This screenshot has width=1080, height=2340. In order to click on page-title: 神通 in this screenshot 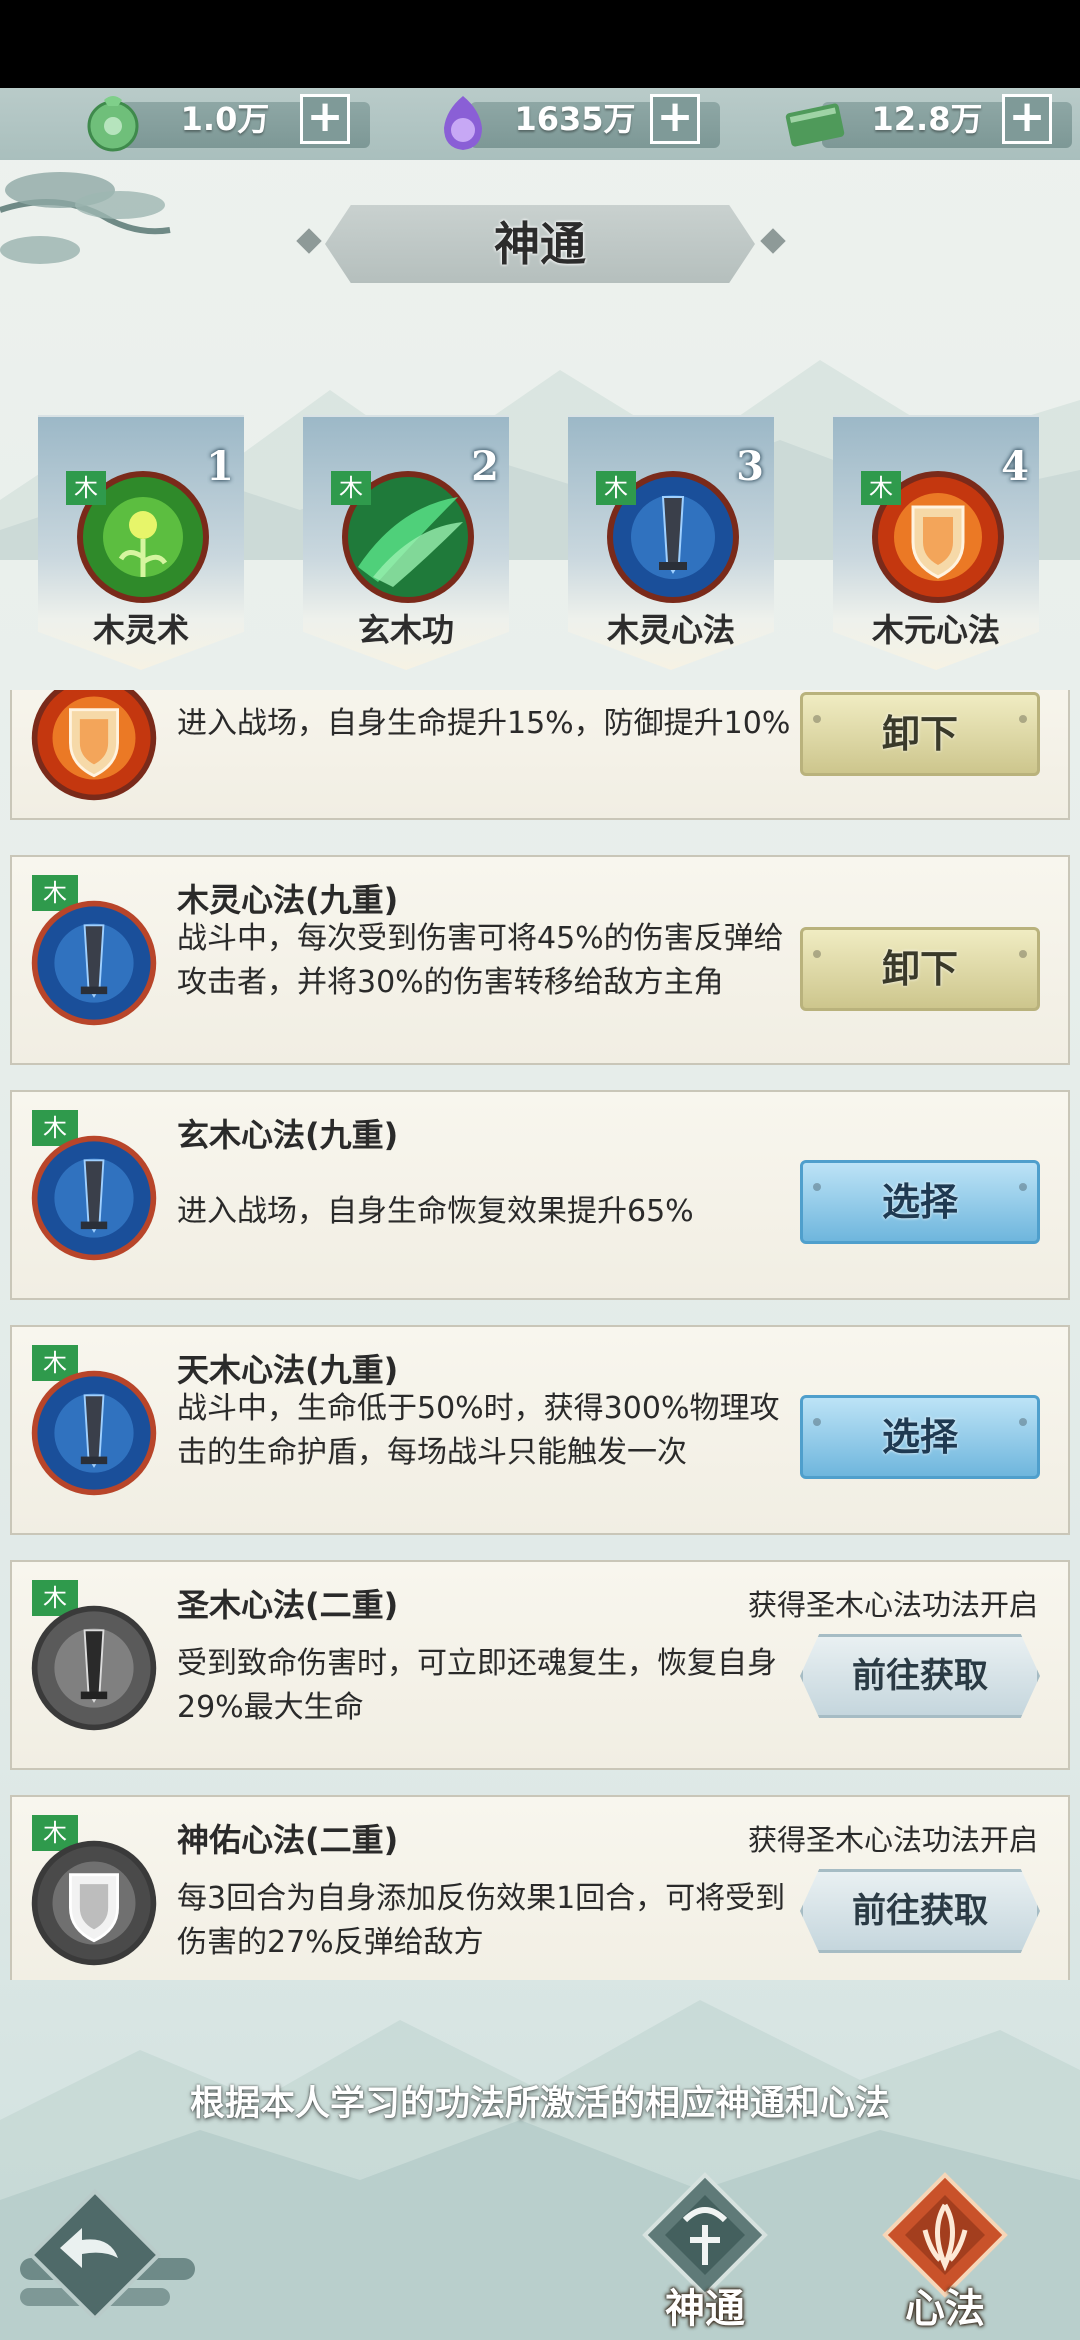, I will do `click(540, 244)`.